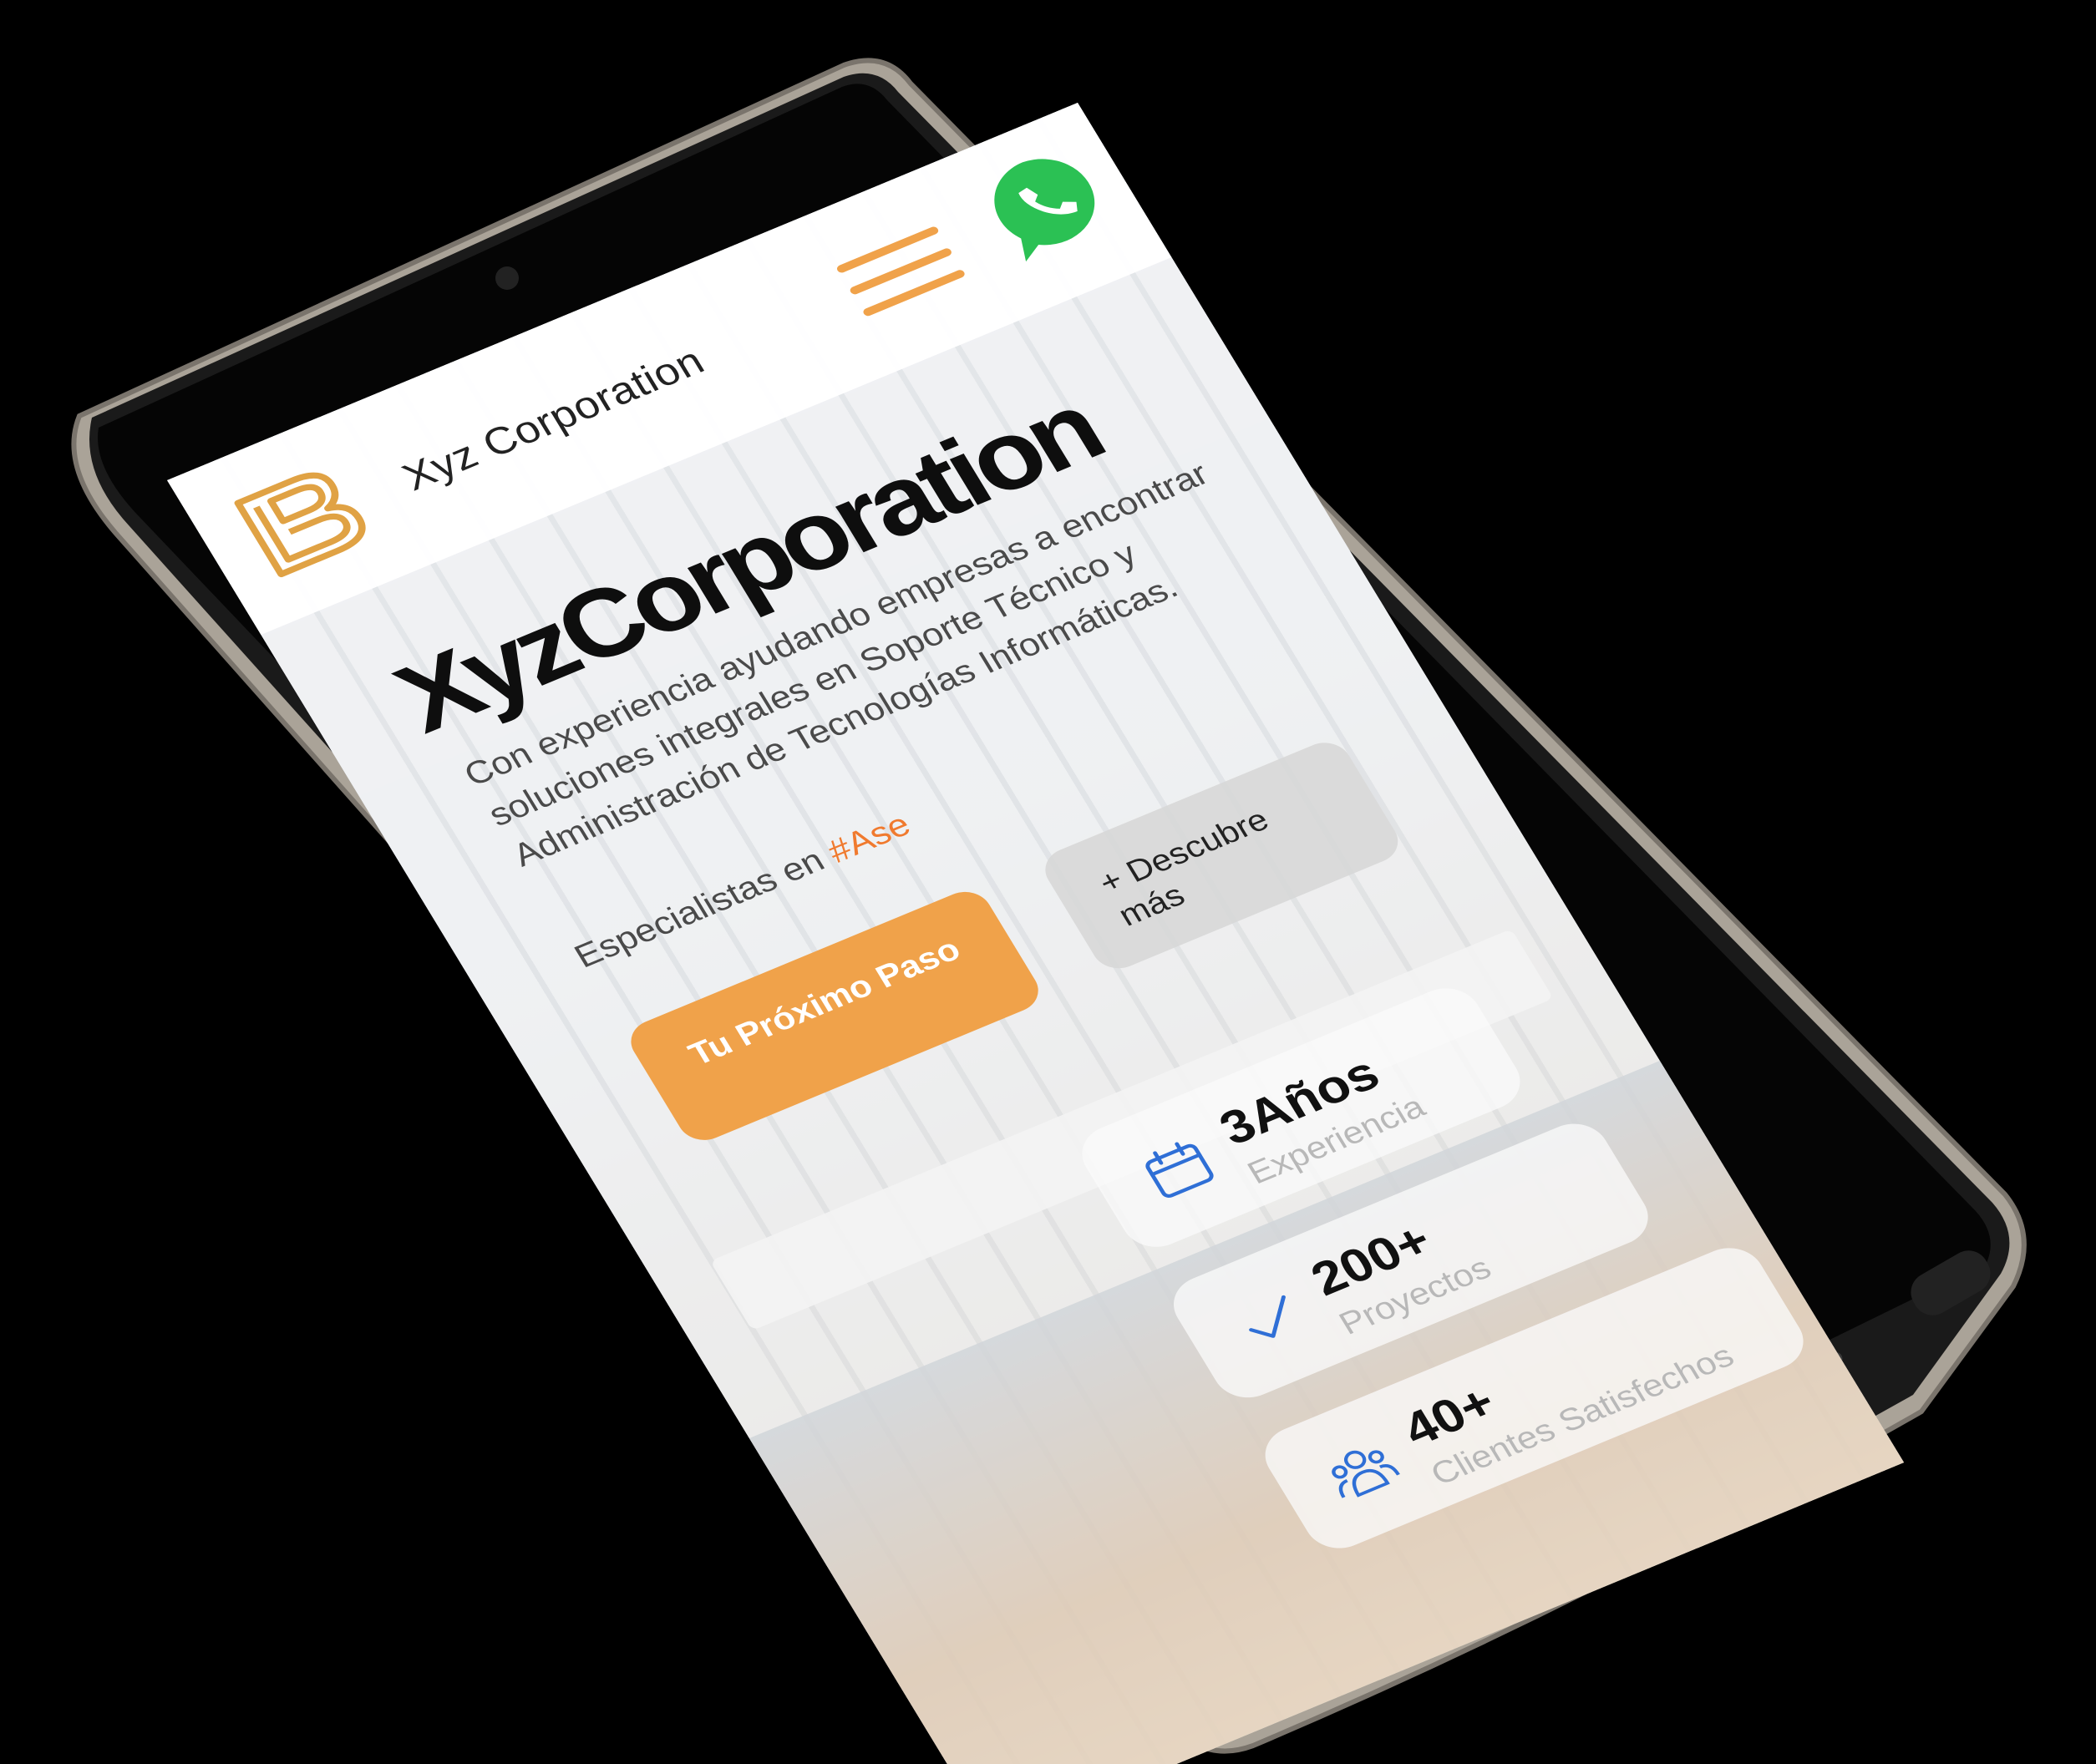  I want to click on hamburger-menu-icon, so click(902, 272).